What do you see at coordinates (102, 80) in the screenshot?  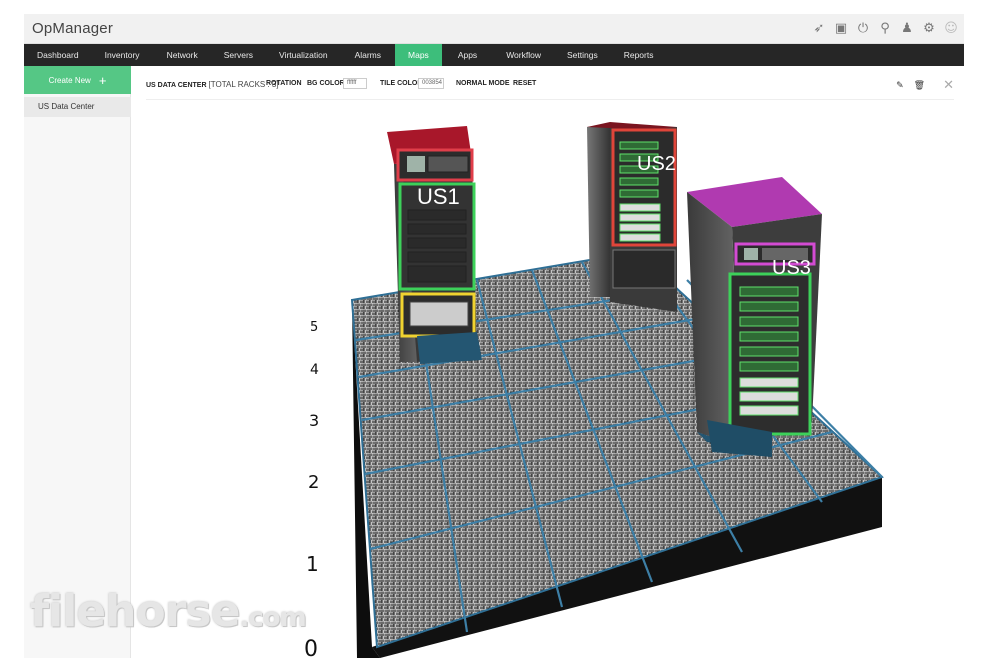 I see `plus-icon: +` at bounding box center [102, 80].